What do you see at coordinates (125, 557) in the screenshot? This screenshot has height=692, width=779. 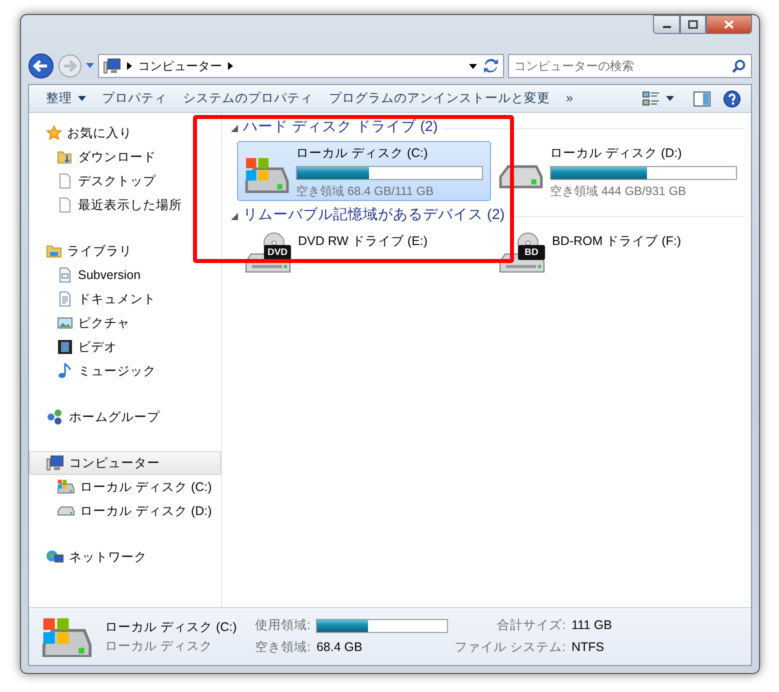 I see `sidebar-item: ネットワーク` at bounding box center [125, 557].